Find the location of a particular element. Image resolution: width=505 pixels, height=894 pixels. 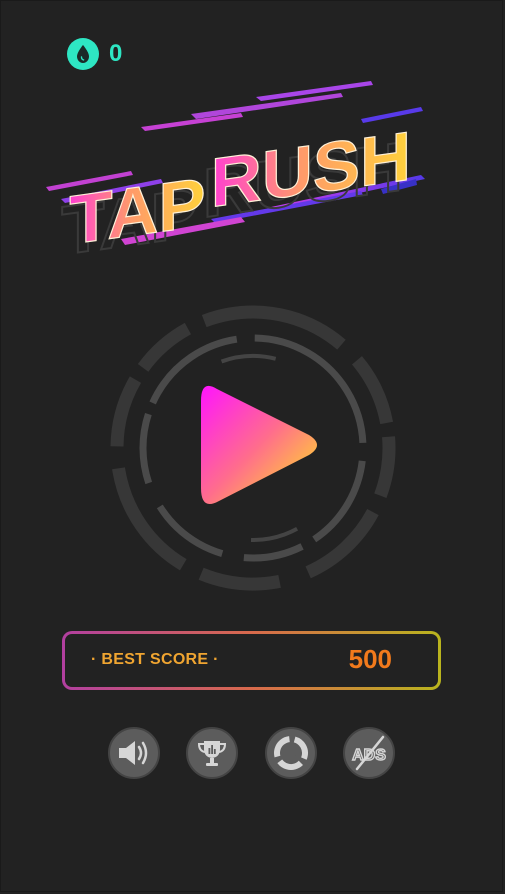

leaderboard-button is located at coordinates (212, 753).